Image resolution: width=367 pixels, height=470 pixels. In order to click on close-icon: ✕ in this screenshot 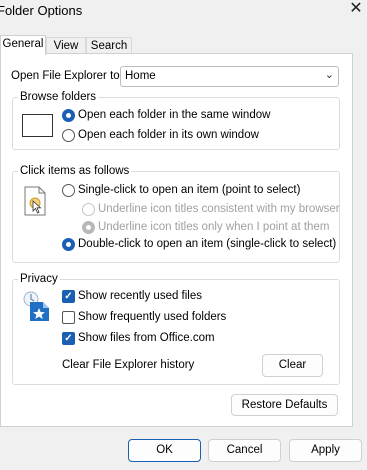, I will do `click(356, 9)`.